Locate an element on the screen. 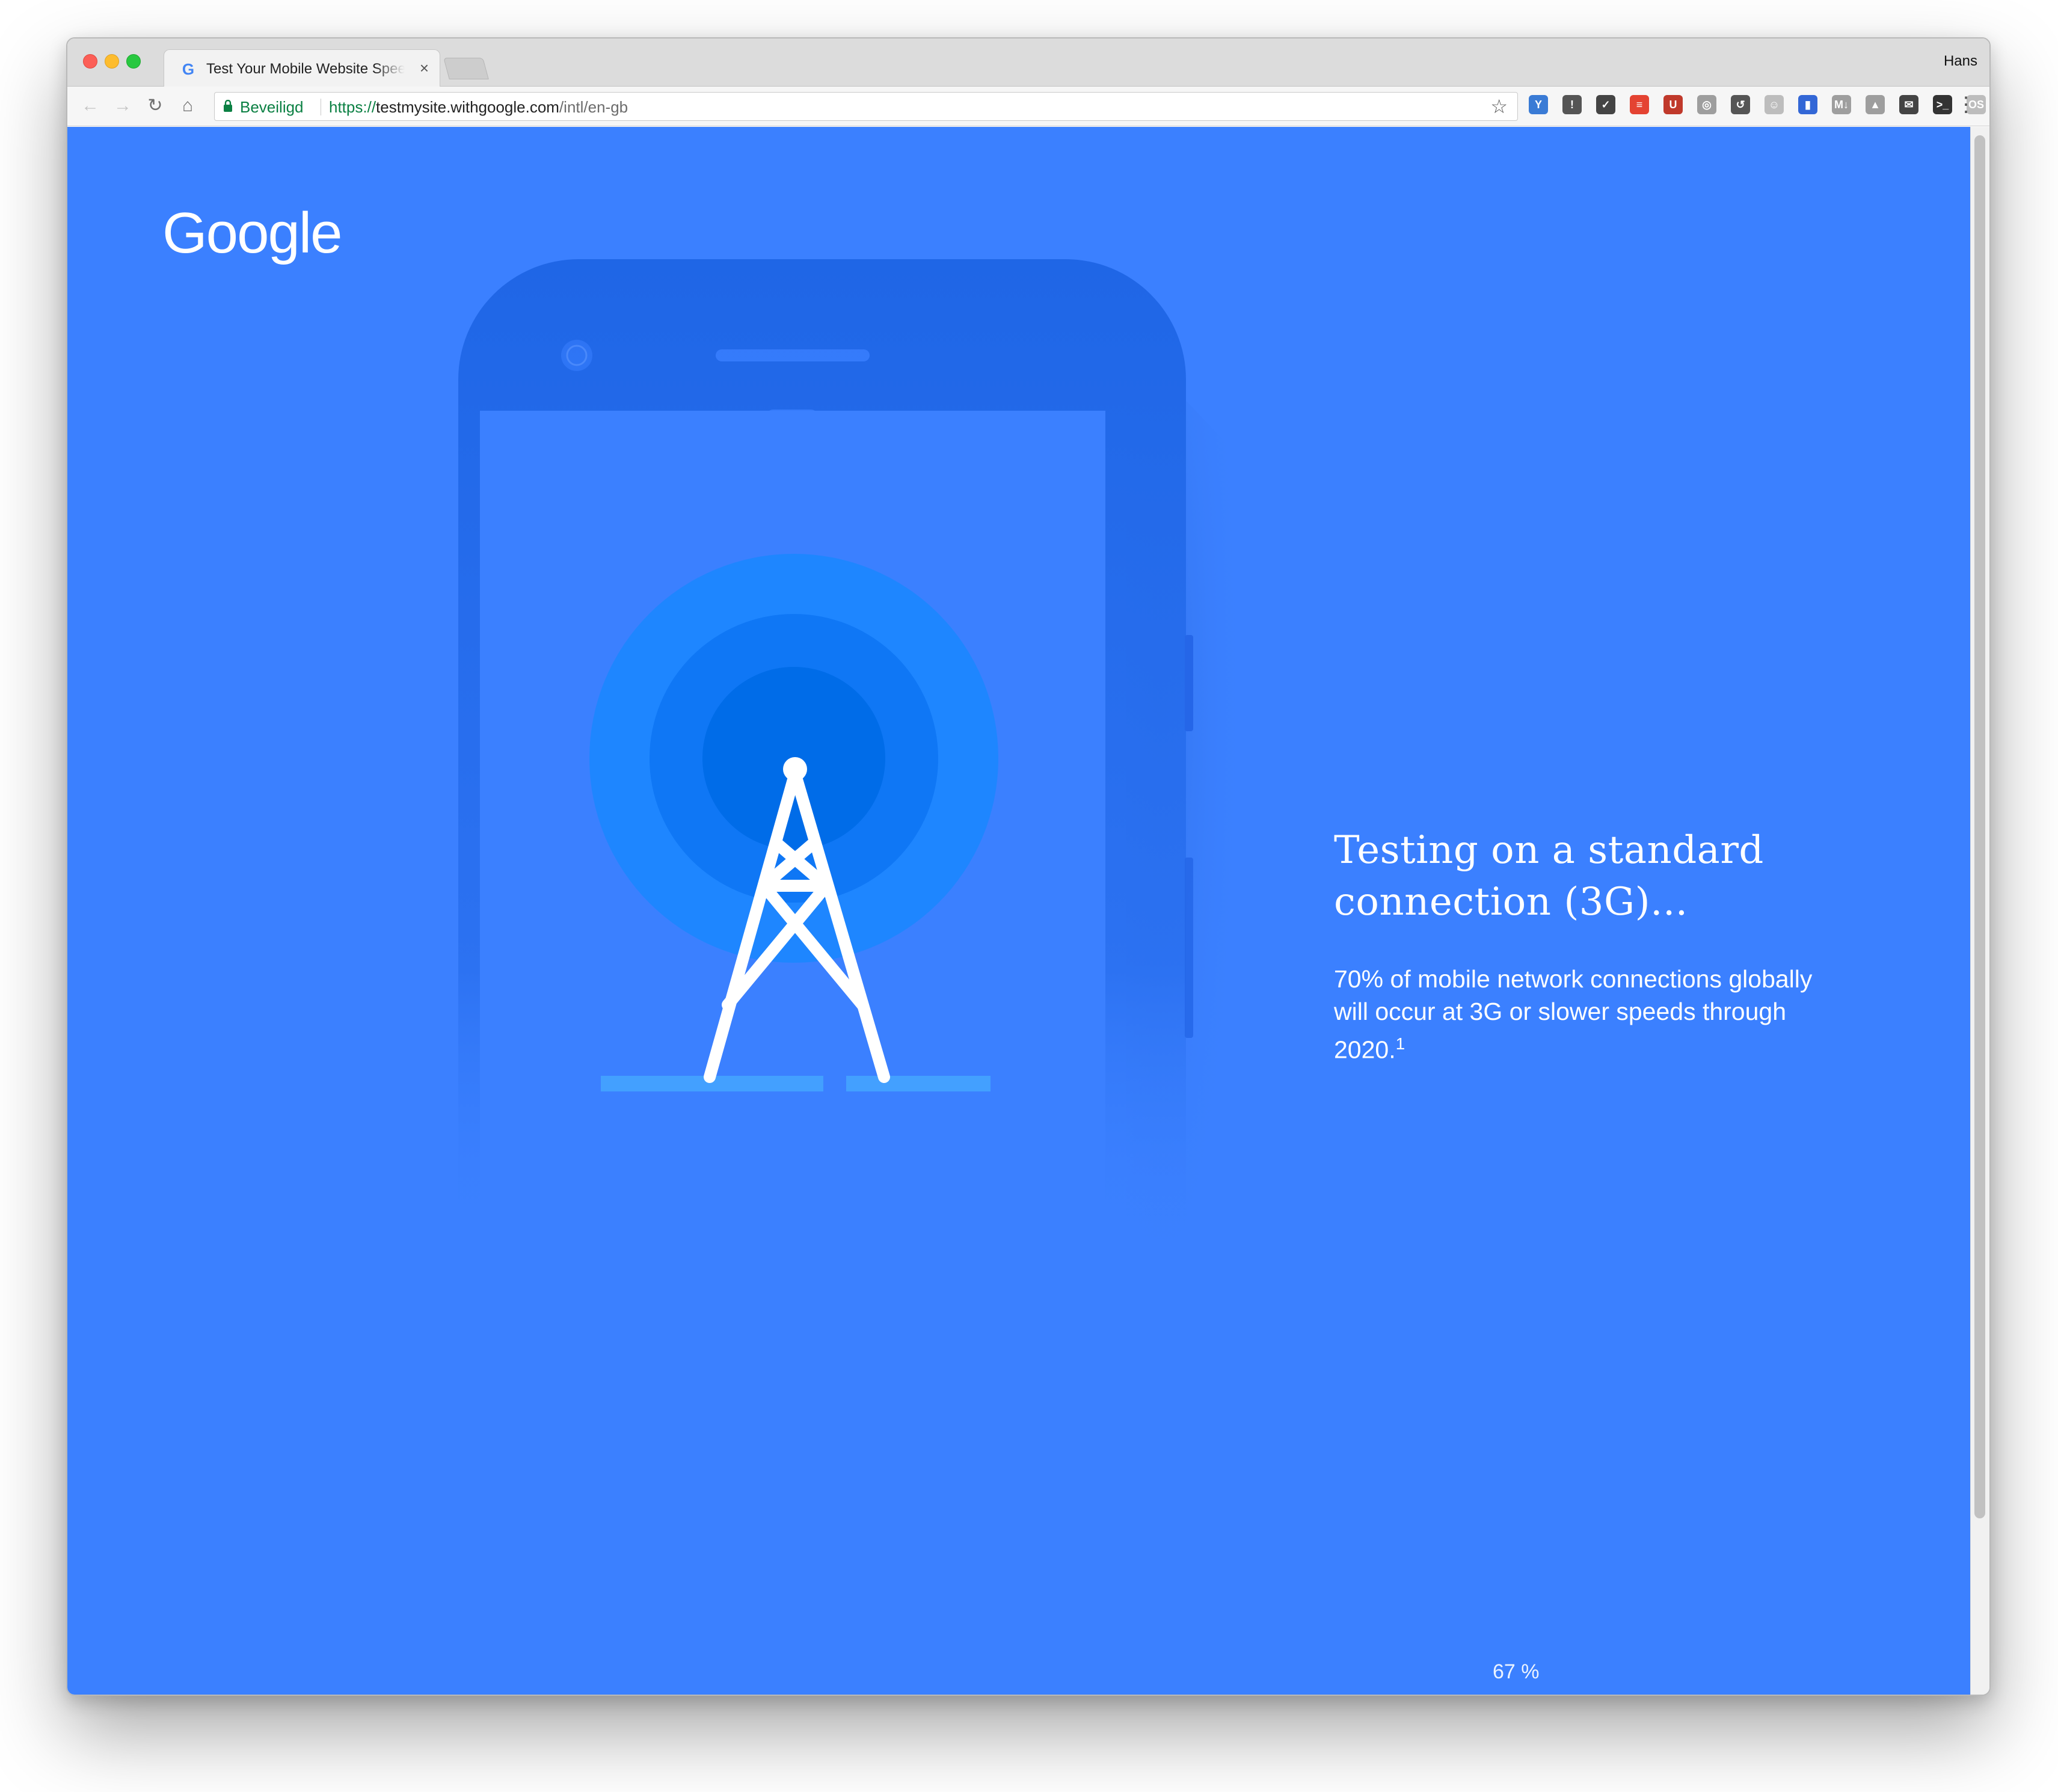  google-logo: Google is located at coordinates (252, 233).